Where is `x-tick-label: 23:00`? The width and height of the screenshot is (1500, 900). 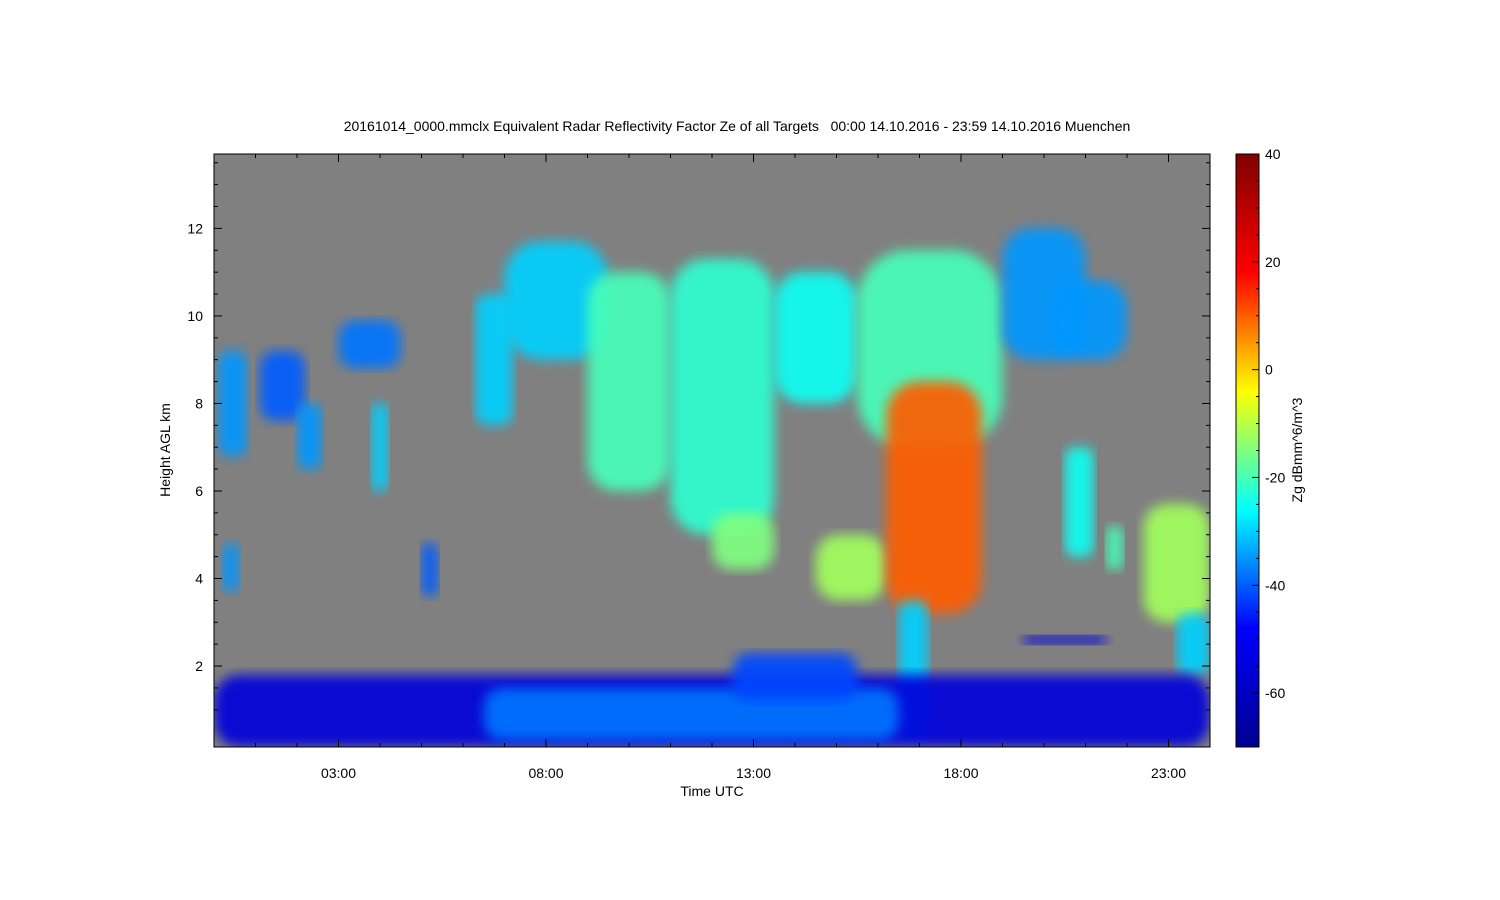
x-tick-label: 23:00 is located at coordinates (1168, 773).